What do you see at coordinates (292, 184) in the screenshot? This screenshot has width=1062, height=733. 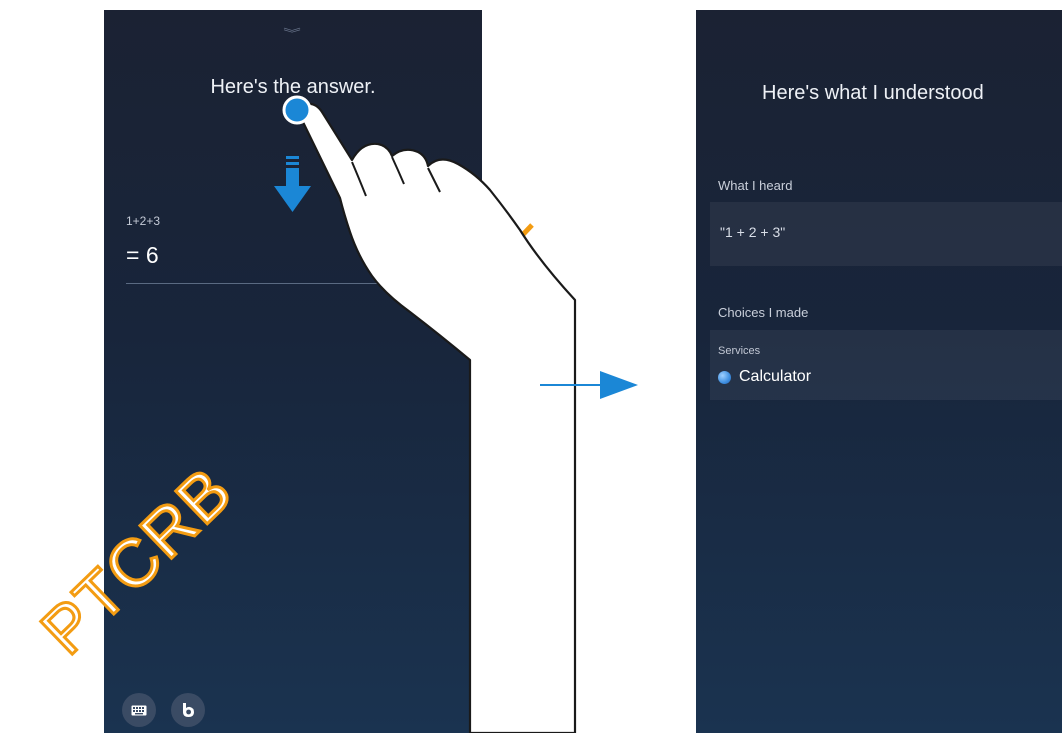 I see `down-arrow-icon` at bounding box center [292, 184].